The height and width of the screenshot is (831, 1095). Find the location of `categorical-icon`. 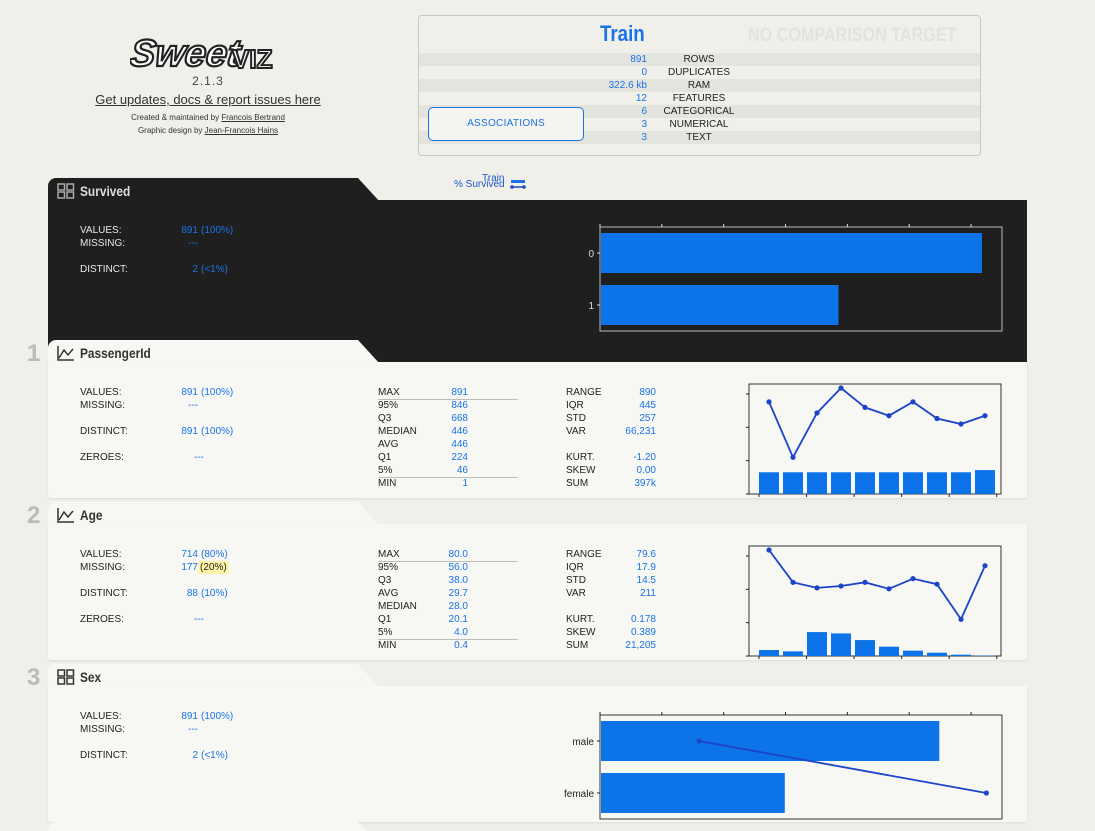

categorical-icon is located at coordinates (66, 191).